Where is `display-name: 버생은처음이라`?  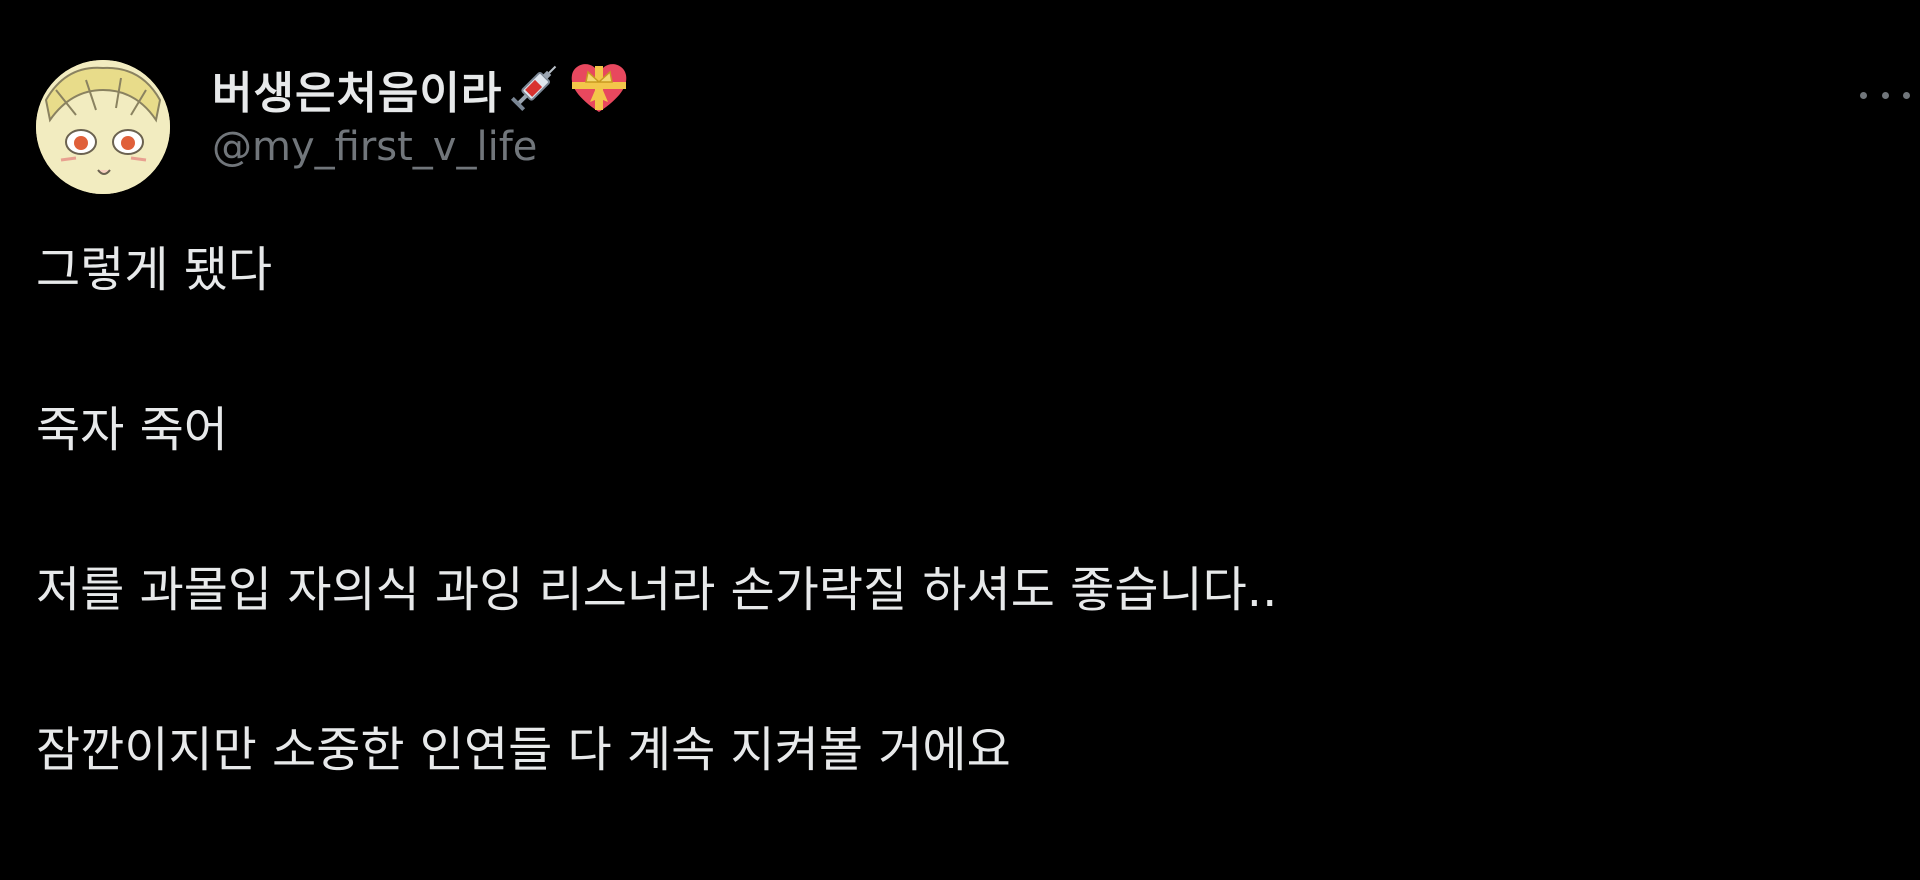 display-name: 버생은처음이라 is located at coordinates (357, 89).